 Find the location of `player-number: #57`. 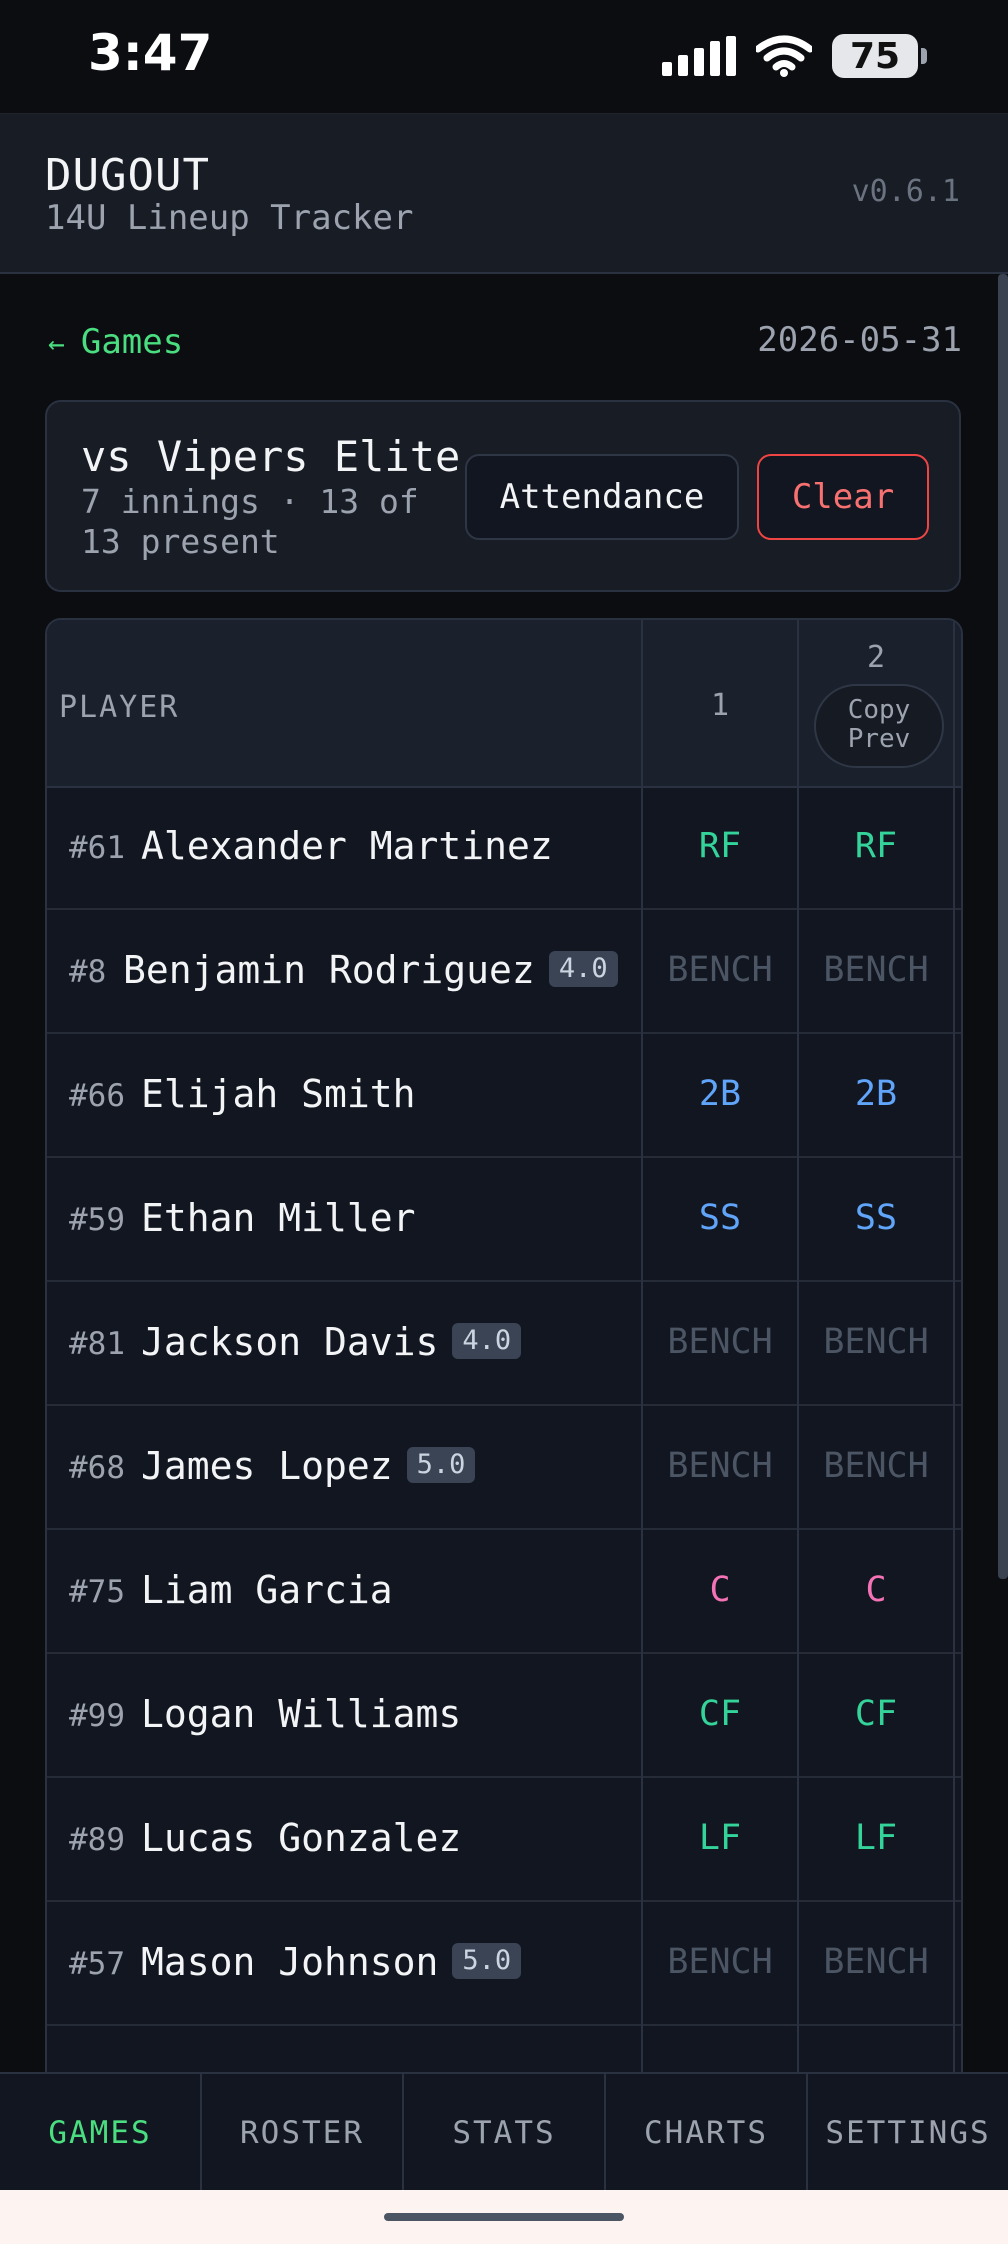

player-number: #57 is located at coordinates (97, 1964).